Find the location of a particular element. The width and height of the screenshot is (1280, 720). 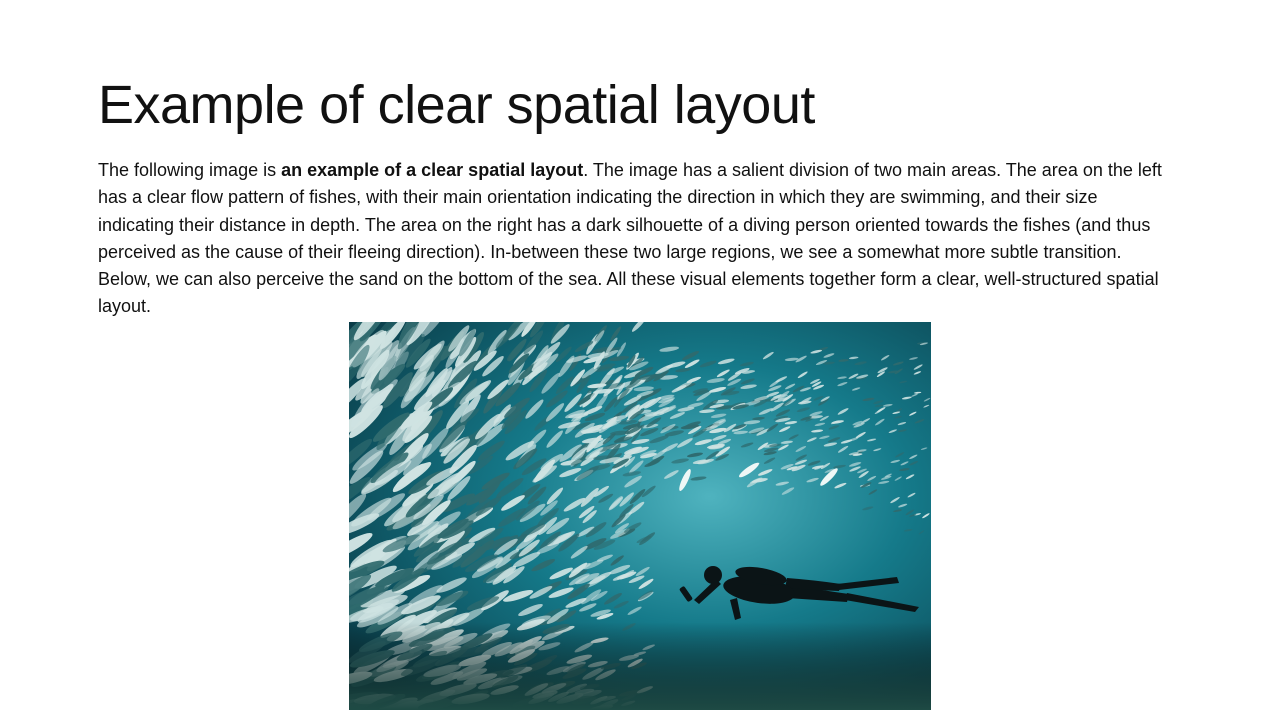

sea-floor-sand is located at coordinates (640, 666).